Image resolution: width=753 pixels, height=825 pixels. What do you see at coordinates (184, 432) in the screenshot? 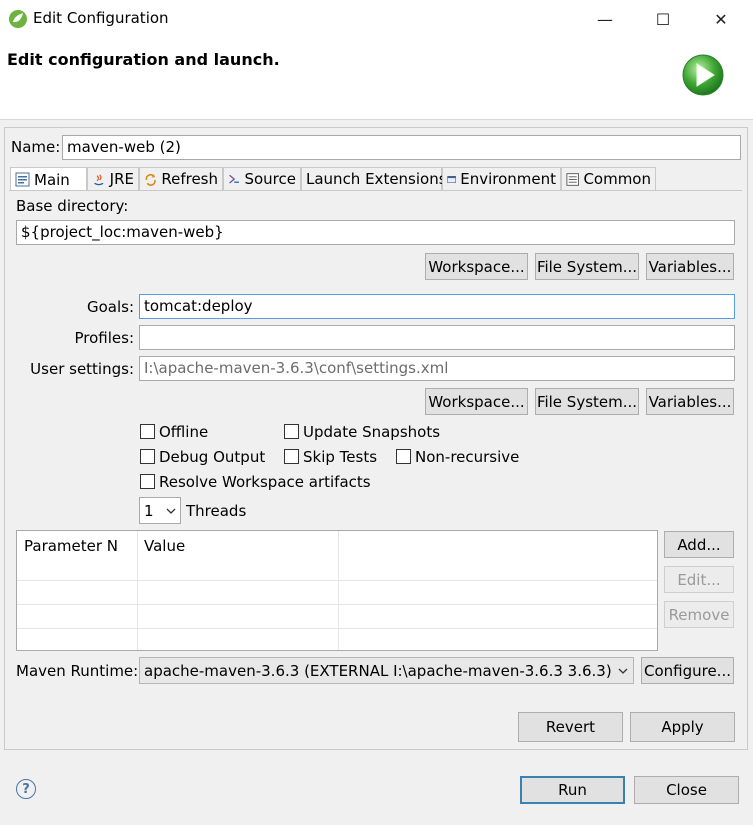
I see `offline-label: Offline` at bounding box center [184, 432].